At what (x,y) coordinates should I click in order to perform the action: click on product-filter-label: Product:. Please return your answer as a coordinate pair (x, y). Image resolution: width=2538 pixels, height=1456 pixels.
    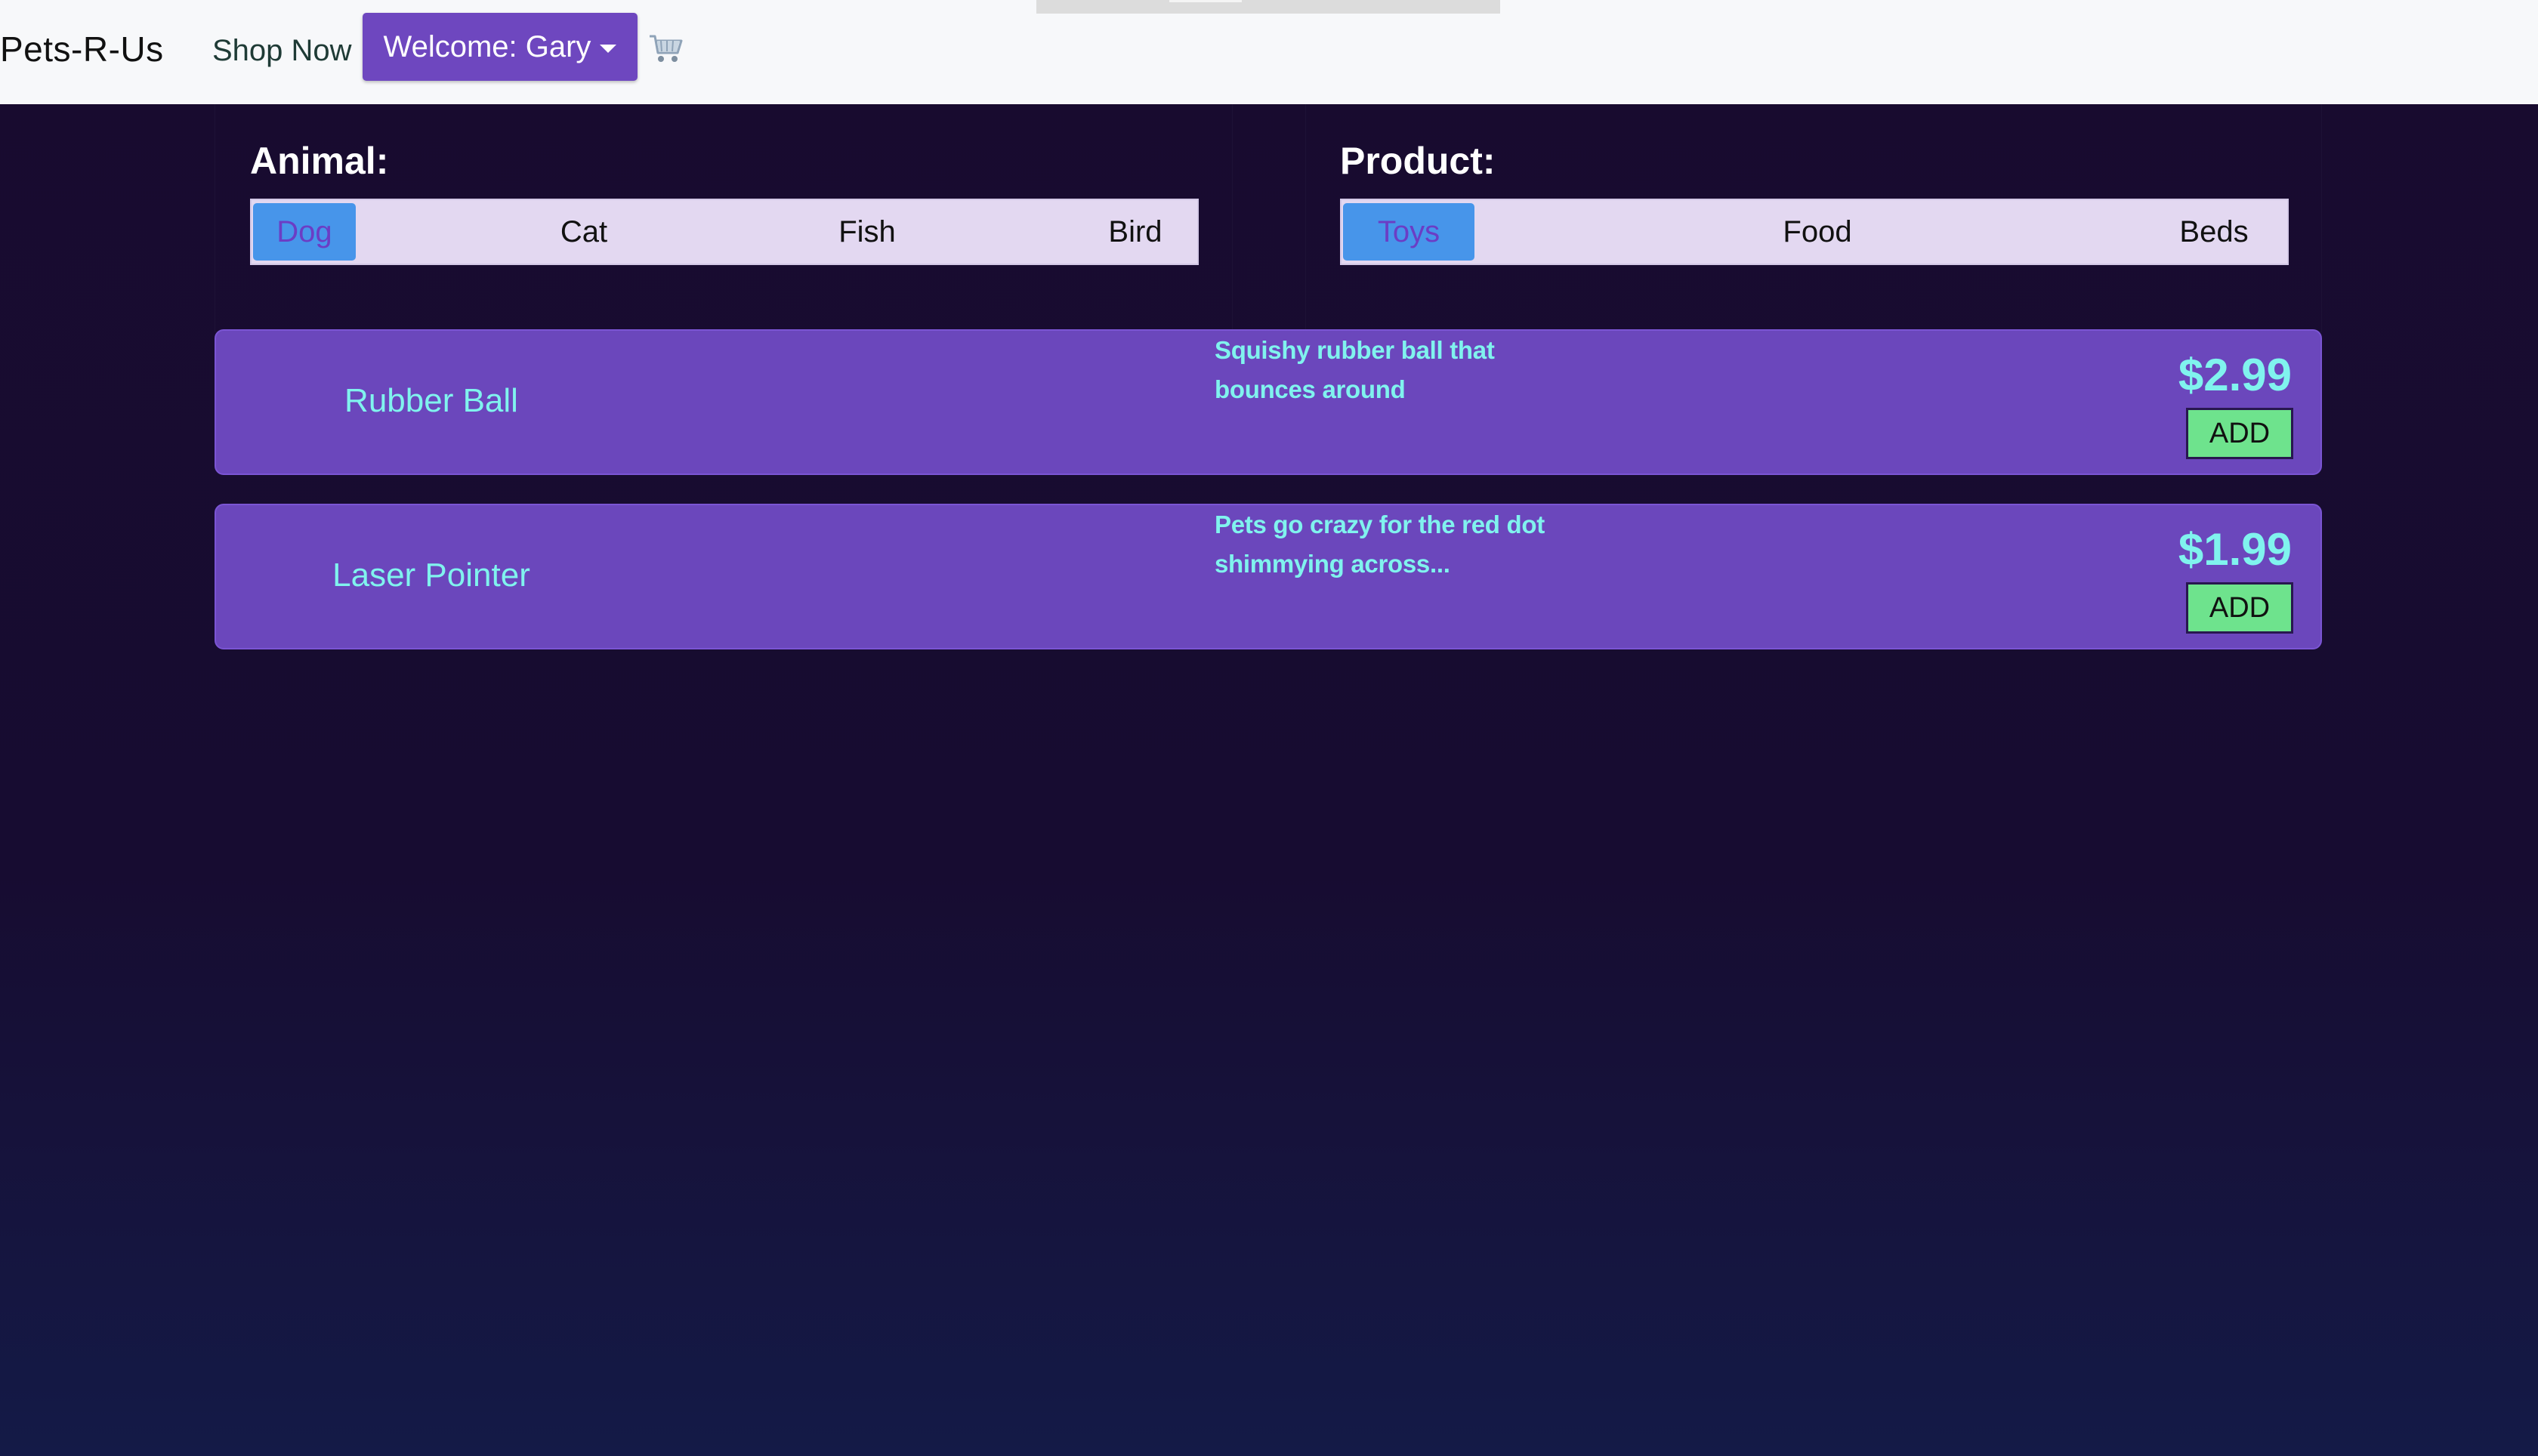
    Looking at the image, I should click on (1418, 161).